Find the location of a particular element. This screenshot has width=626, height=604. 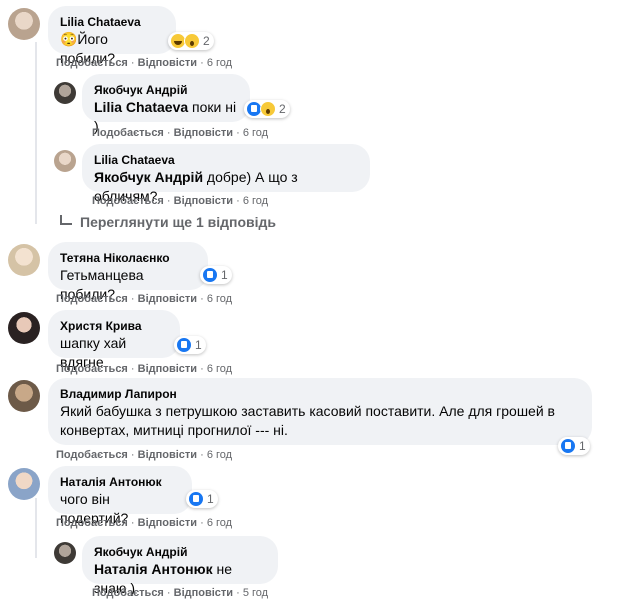

comment-bubble: Lilia Chataeva 😳Його побили? is located at coordinates (112, 36).